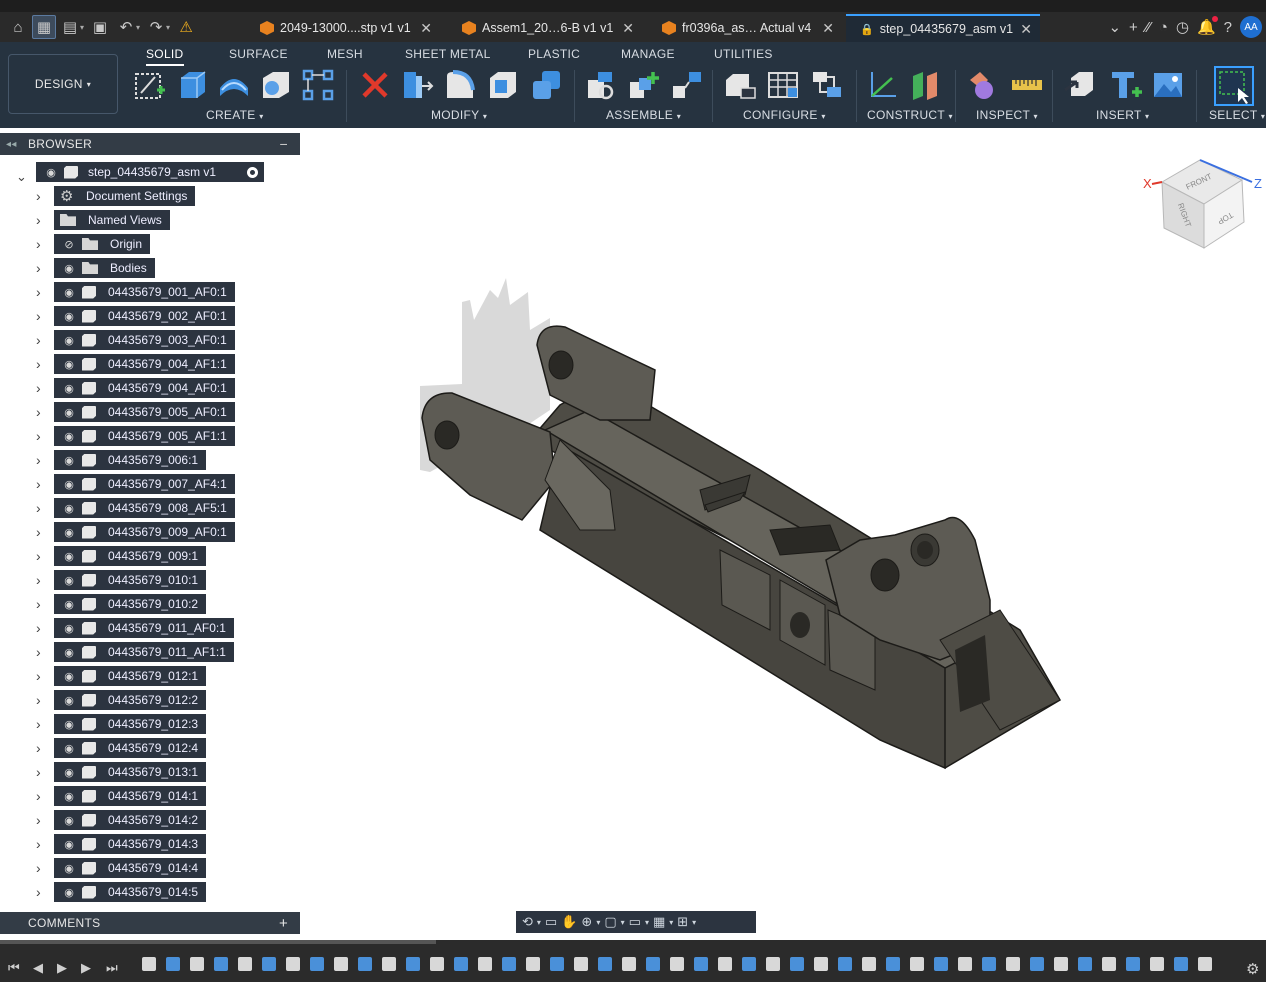  What do you see at coordinates (150, 923) in the screenshot?
I see `comments-panel-header: COMMENTS +` at bounding box center [150, 923].